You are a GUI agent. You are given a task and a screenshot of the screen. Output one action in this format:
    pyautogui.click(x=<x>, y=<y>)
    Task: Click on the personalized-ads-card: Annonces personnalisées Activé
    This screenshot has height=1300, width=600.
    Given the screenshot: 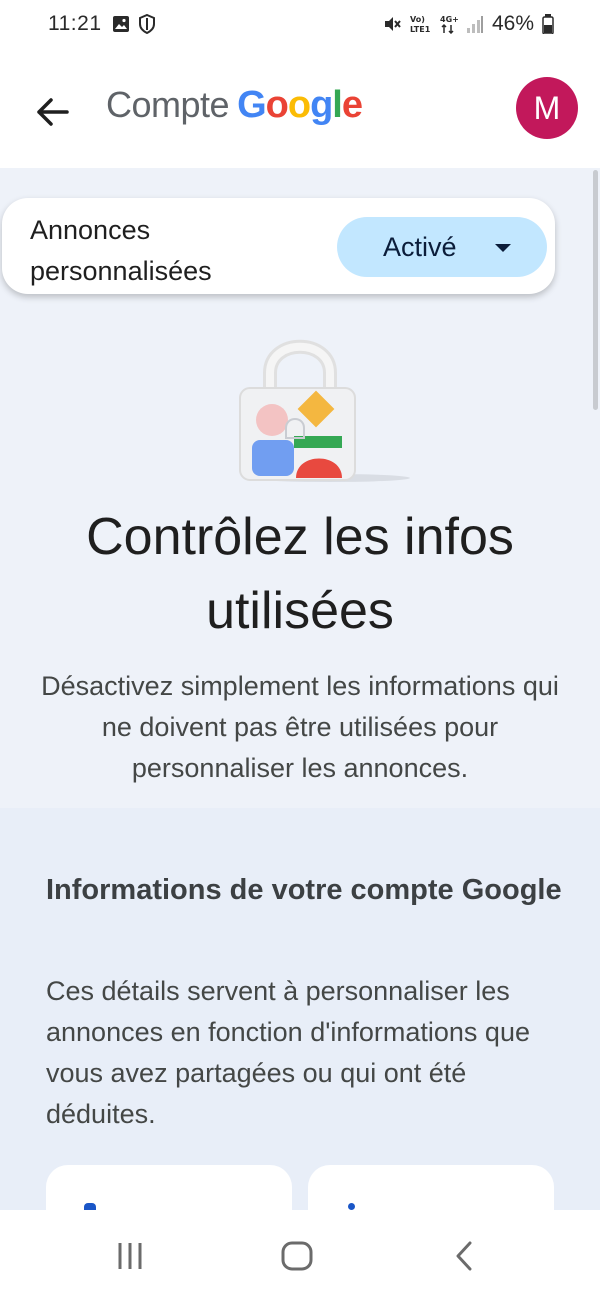 What is the action you would take?
    pyautogui.click(x=278, y=246)
    